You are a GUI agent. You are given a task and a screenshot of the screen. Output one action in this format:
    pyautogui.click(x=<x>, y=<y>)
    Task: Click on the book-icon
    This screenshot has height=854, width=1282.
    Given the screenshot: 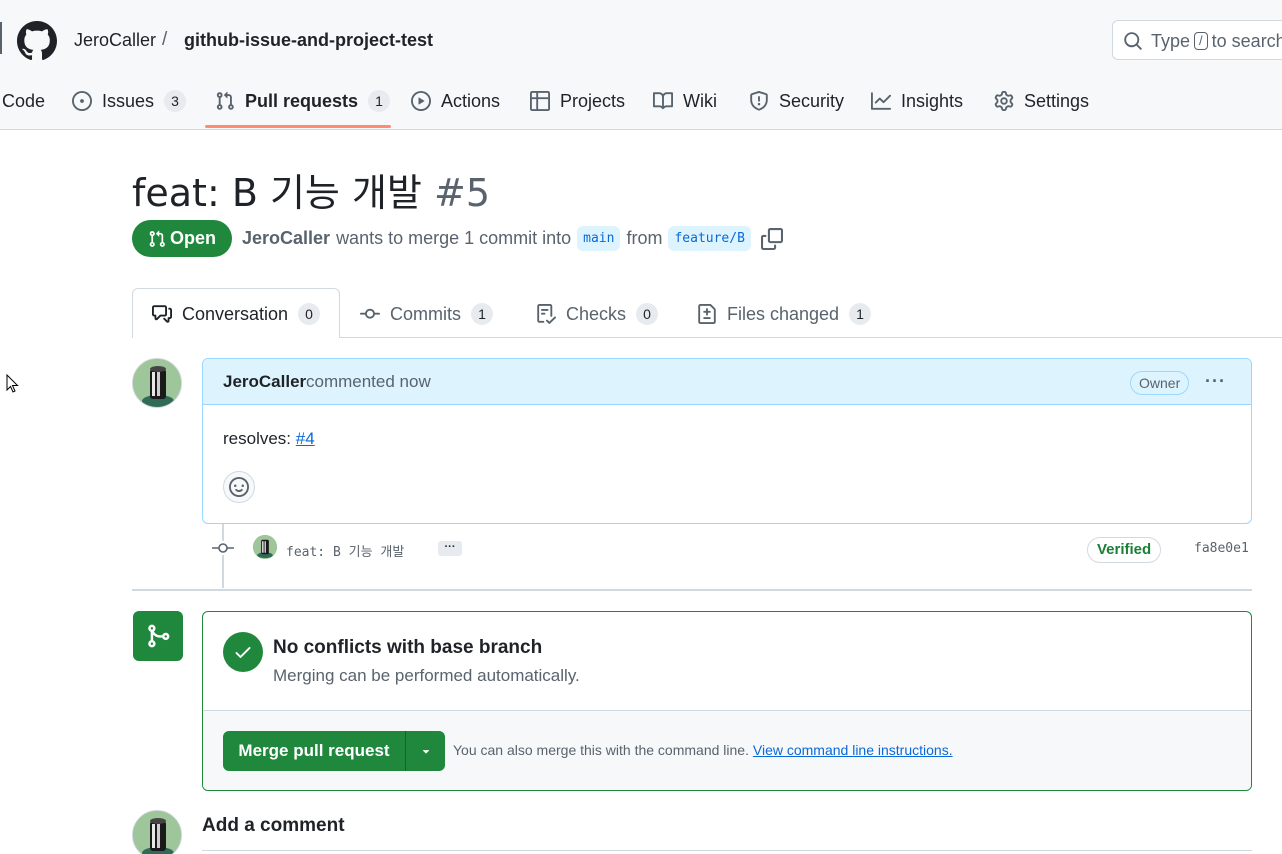 What is the action you would take?
    pyautogui.click(x=663, y=101)
    